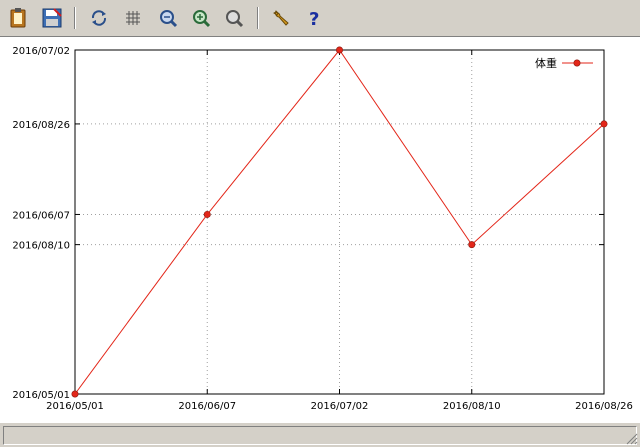 Image resolution: width=640 pixels, height=447 pixels. I want to click on y-tick-label: 2016/08/10, so click(41, 246).